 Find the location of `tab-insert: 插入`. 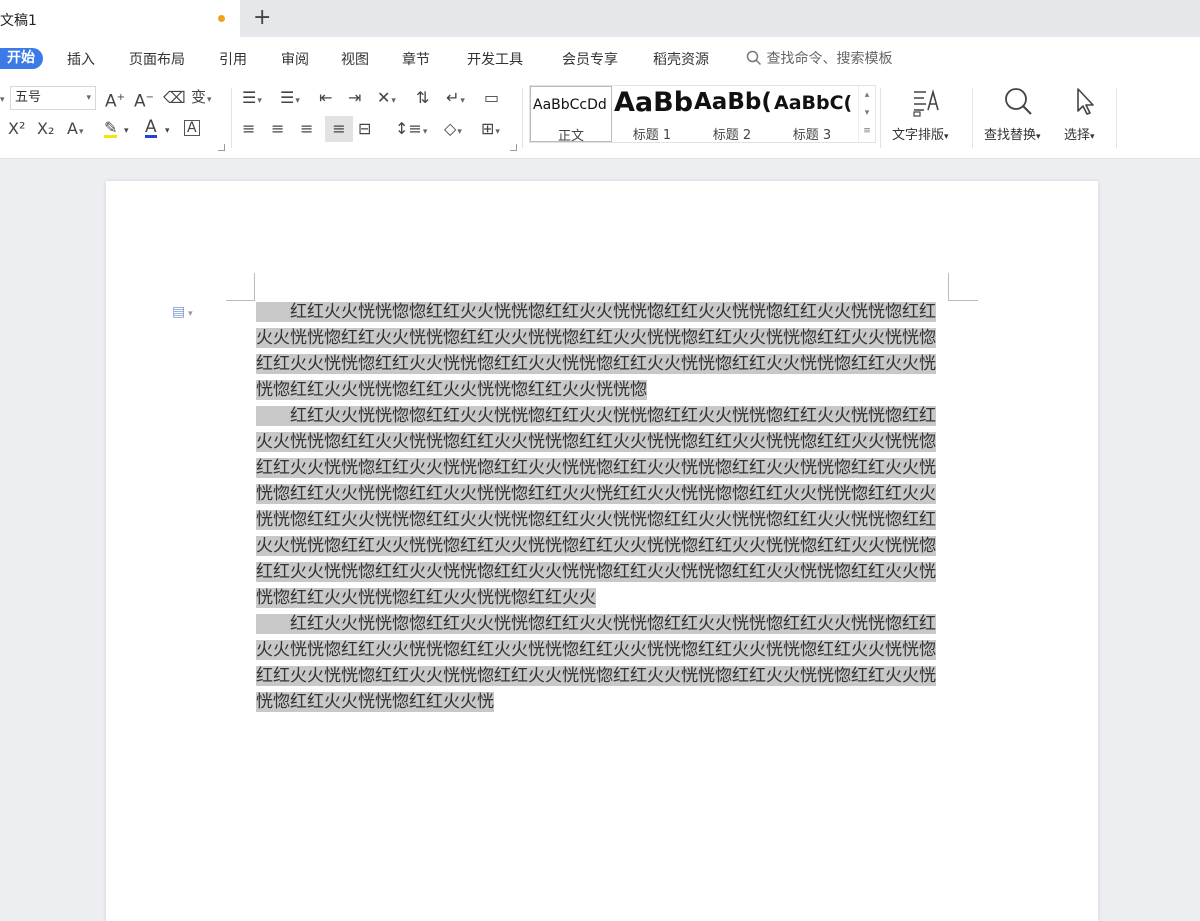

tab-insert: 插入 is located at coordinates (81, 60).